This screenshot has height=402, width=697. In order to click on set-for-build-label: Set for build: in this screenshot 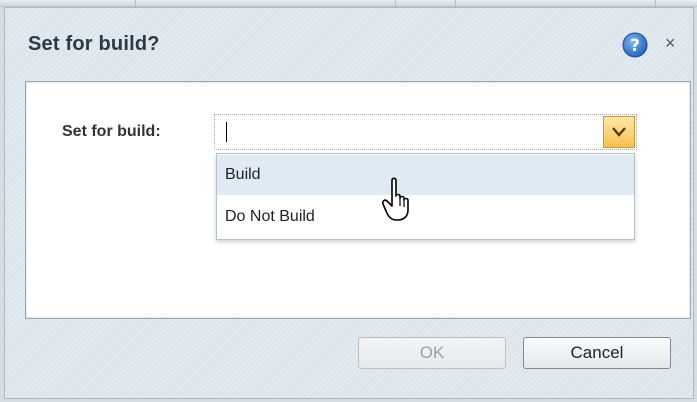, I will do `click(111, 131)`.